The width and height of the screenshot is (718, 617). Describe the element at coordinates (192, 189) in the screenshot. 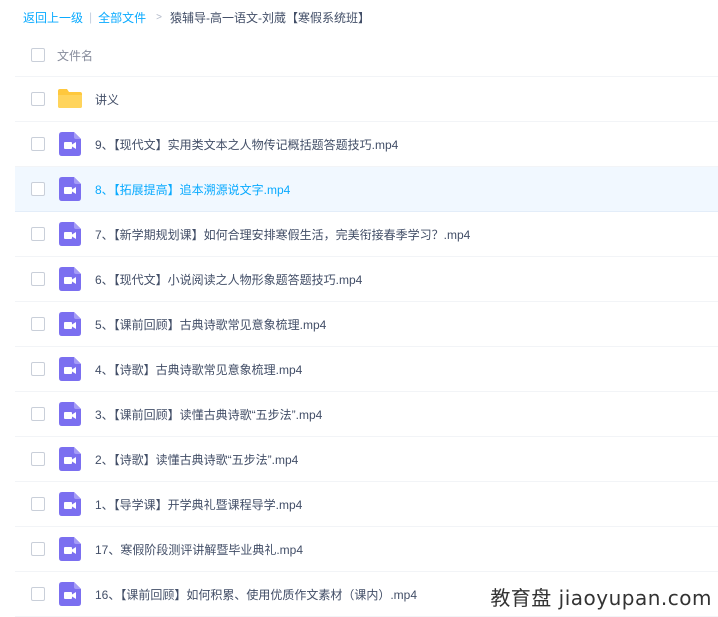

I see `file-name-link: 8、【拓展提高】追本溯源说文字.mp4` at that location.